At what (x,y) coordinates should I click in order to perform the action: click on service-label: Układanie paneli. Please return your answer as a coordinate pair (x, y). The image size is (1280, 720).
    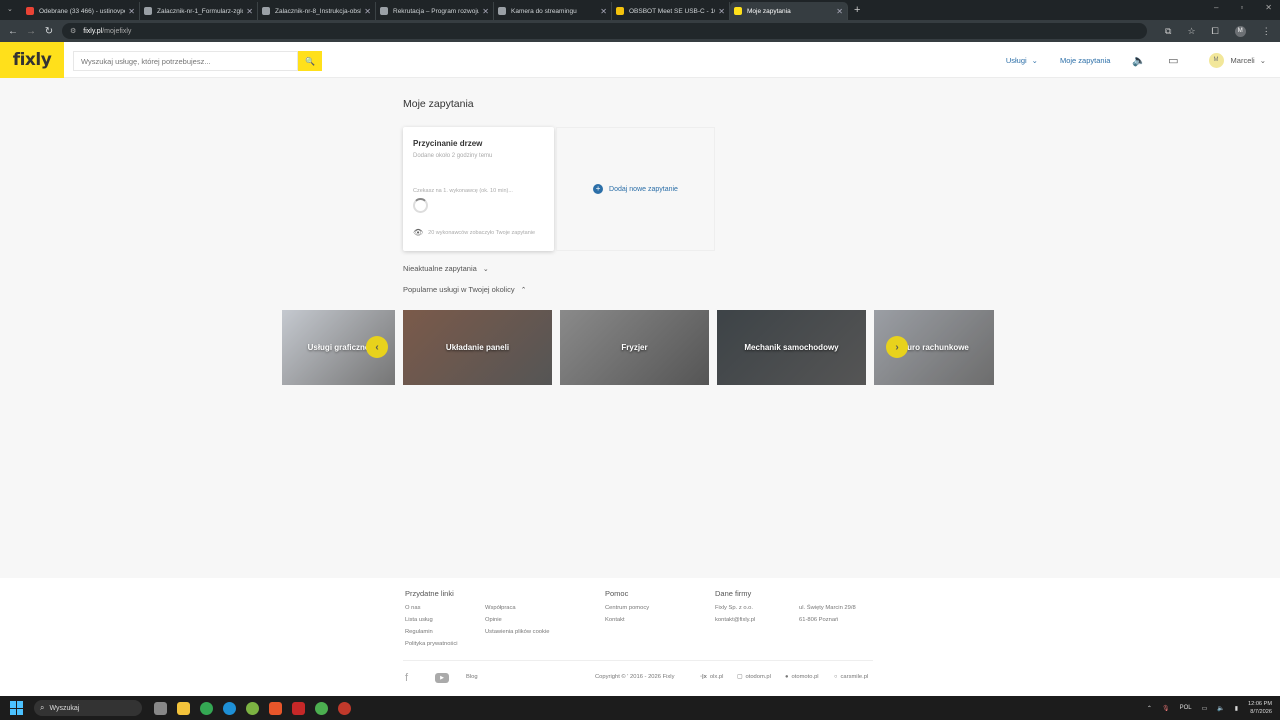
    Looking at the image, I should click on (477, 347).